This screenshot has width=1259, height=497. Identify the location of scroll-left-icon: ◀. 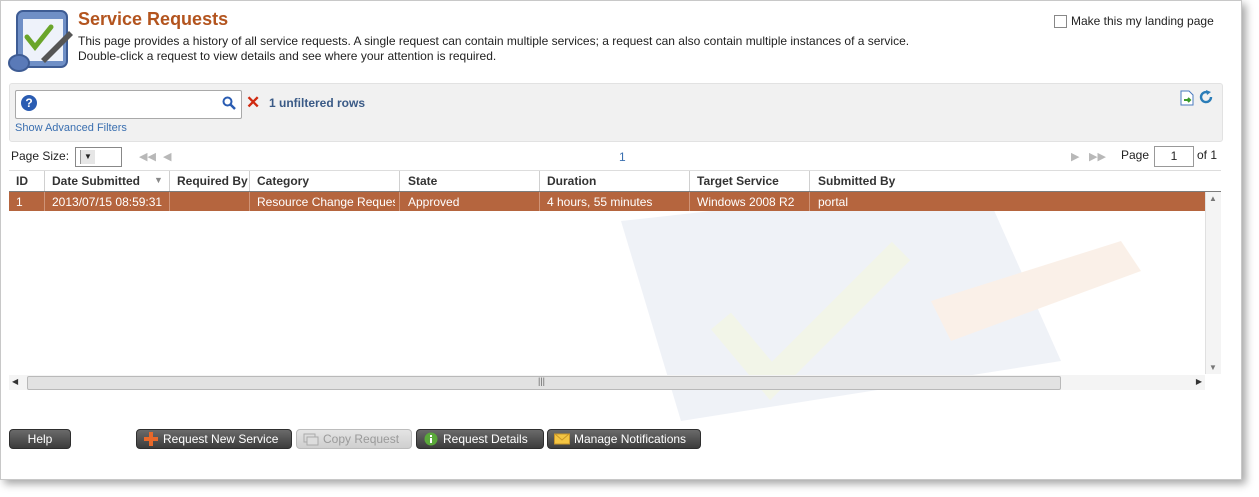
(15, 381).